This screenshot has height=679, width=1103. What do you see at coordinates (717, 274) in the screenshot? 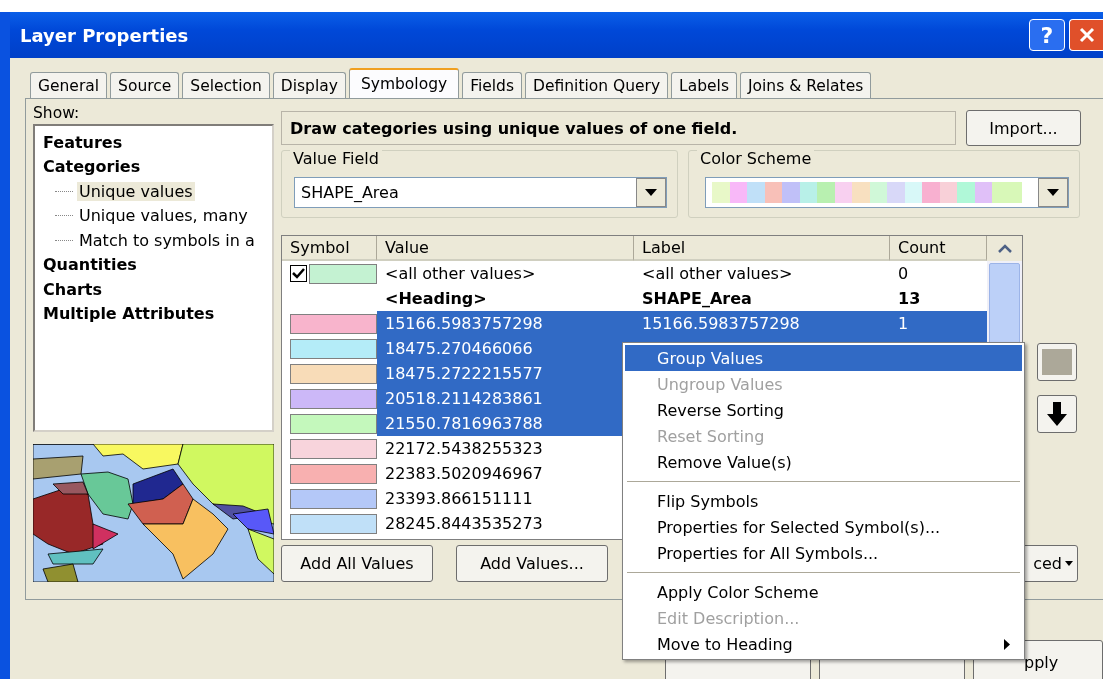
I see `label-cell-text: <all other values>` at bounding box center [717, 274].